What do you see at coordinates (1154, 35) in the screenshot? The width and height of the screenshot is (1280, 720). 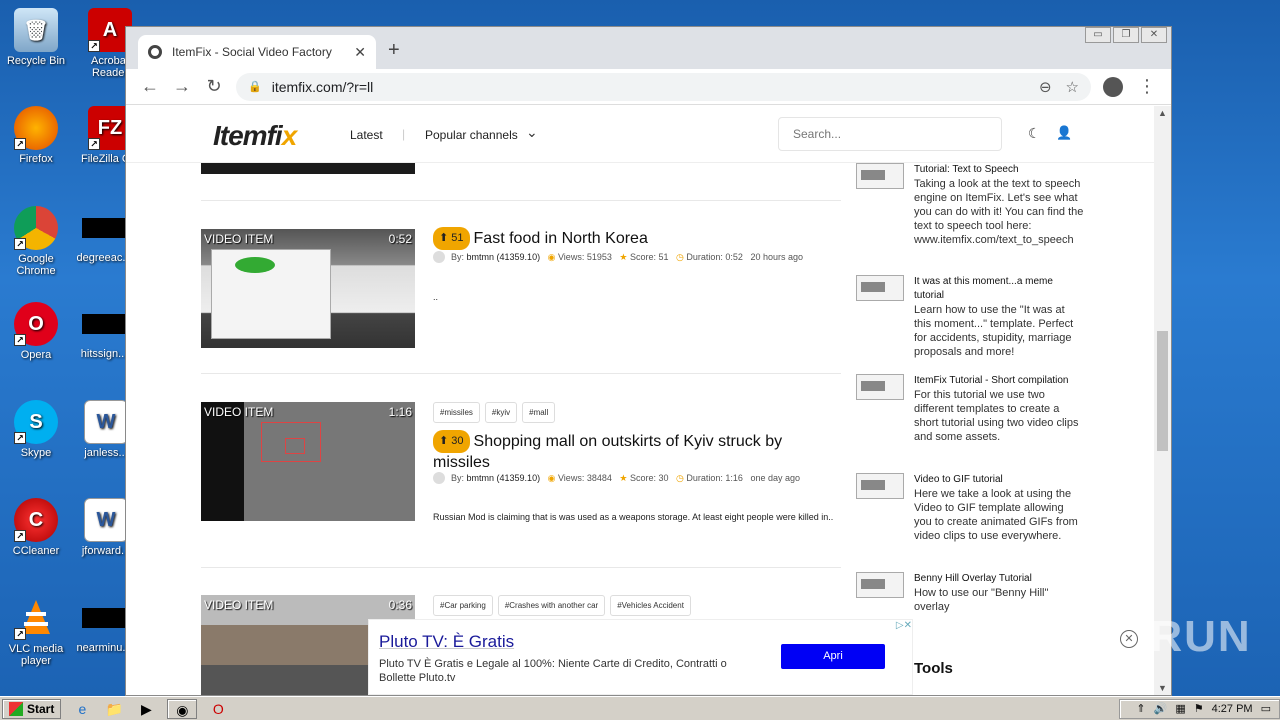 I see `close-window-button: ✕` at bounding box center [1154, 35].